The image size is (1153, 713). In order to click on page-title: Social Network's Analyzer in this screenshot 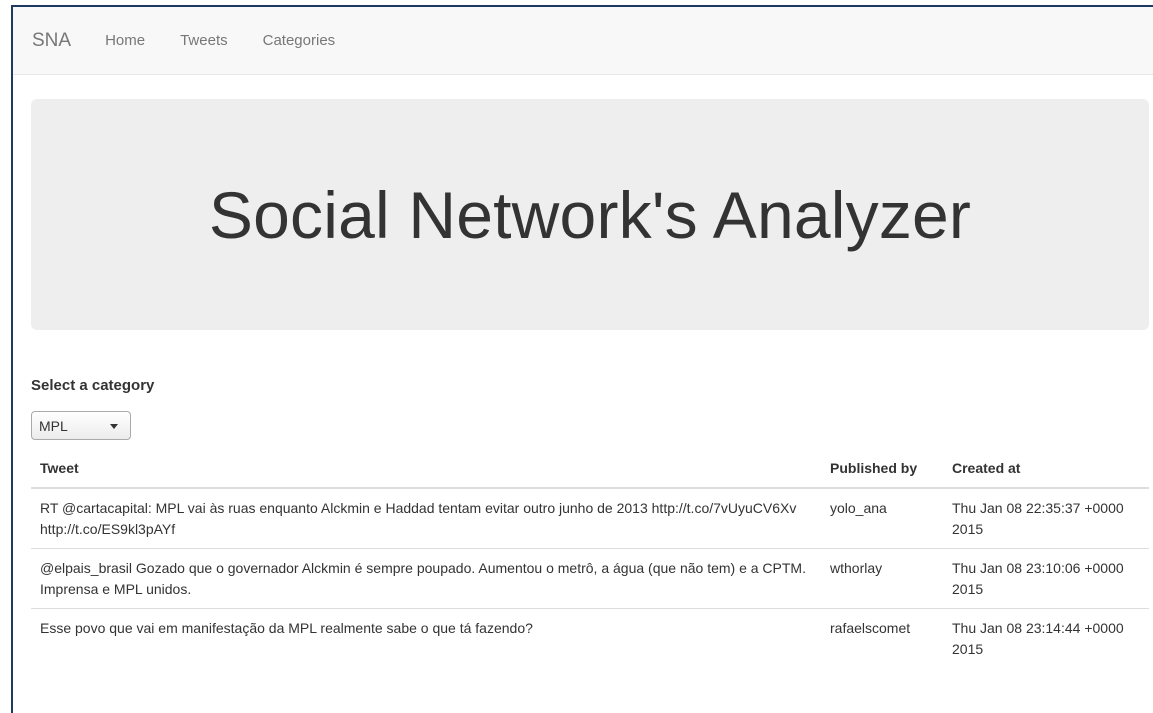, I will do `click(590, 214)`.